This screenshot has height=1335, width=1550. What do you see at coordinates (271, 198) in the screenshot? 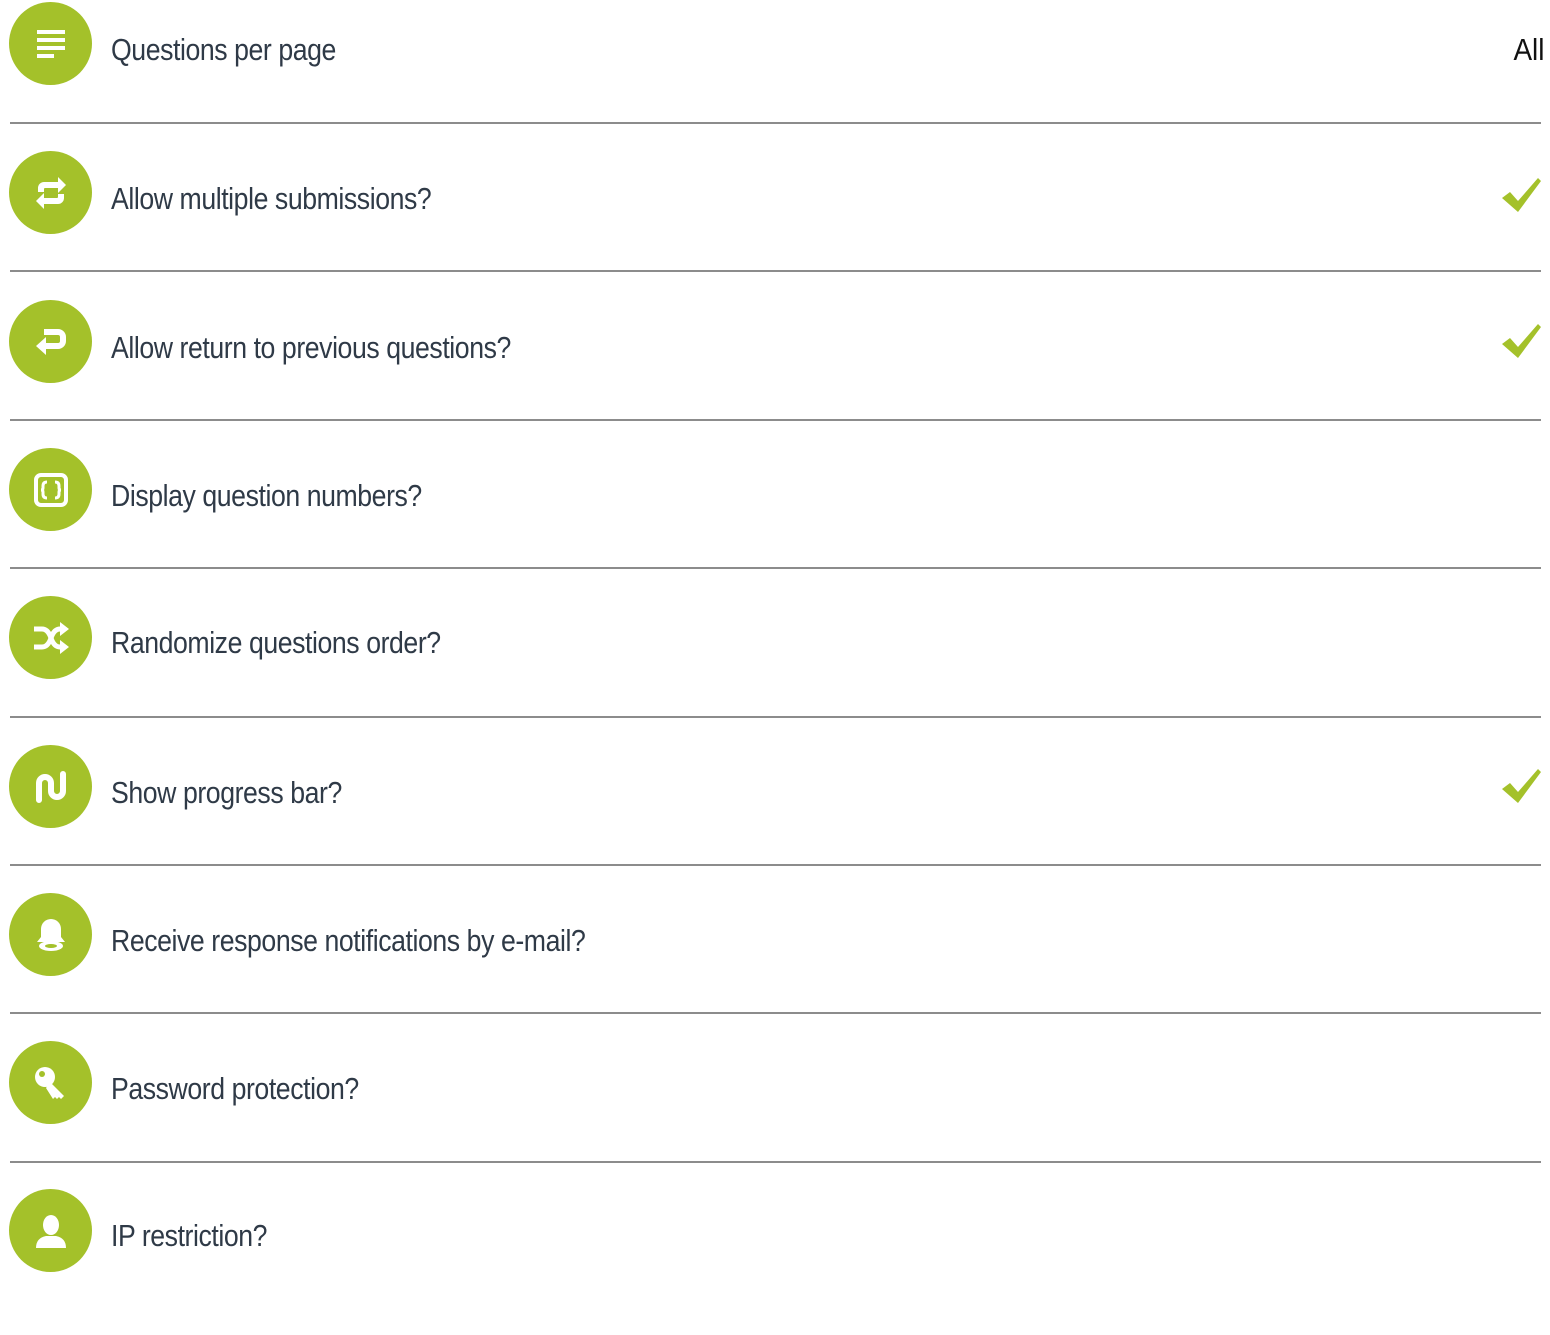
I see `setting-label: Allow multiple submissions?` at bounding box center [271, 198].